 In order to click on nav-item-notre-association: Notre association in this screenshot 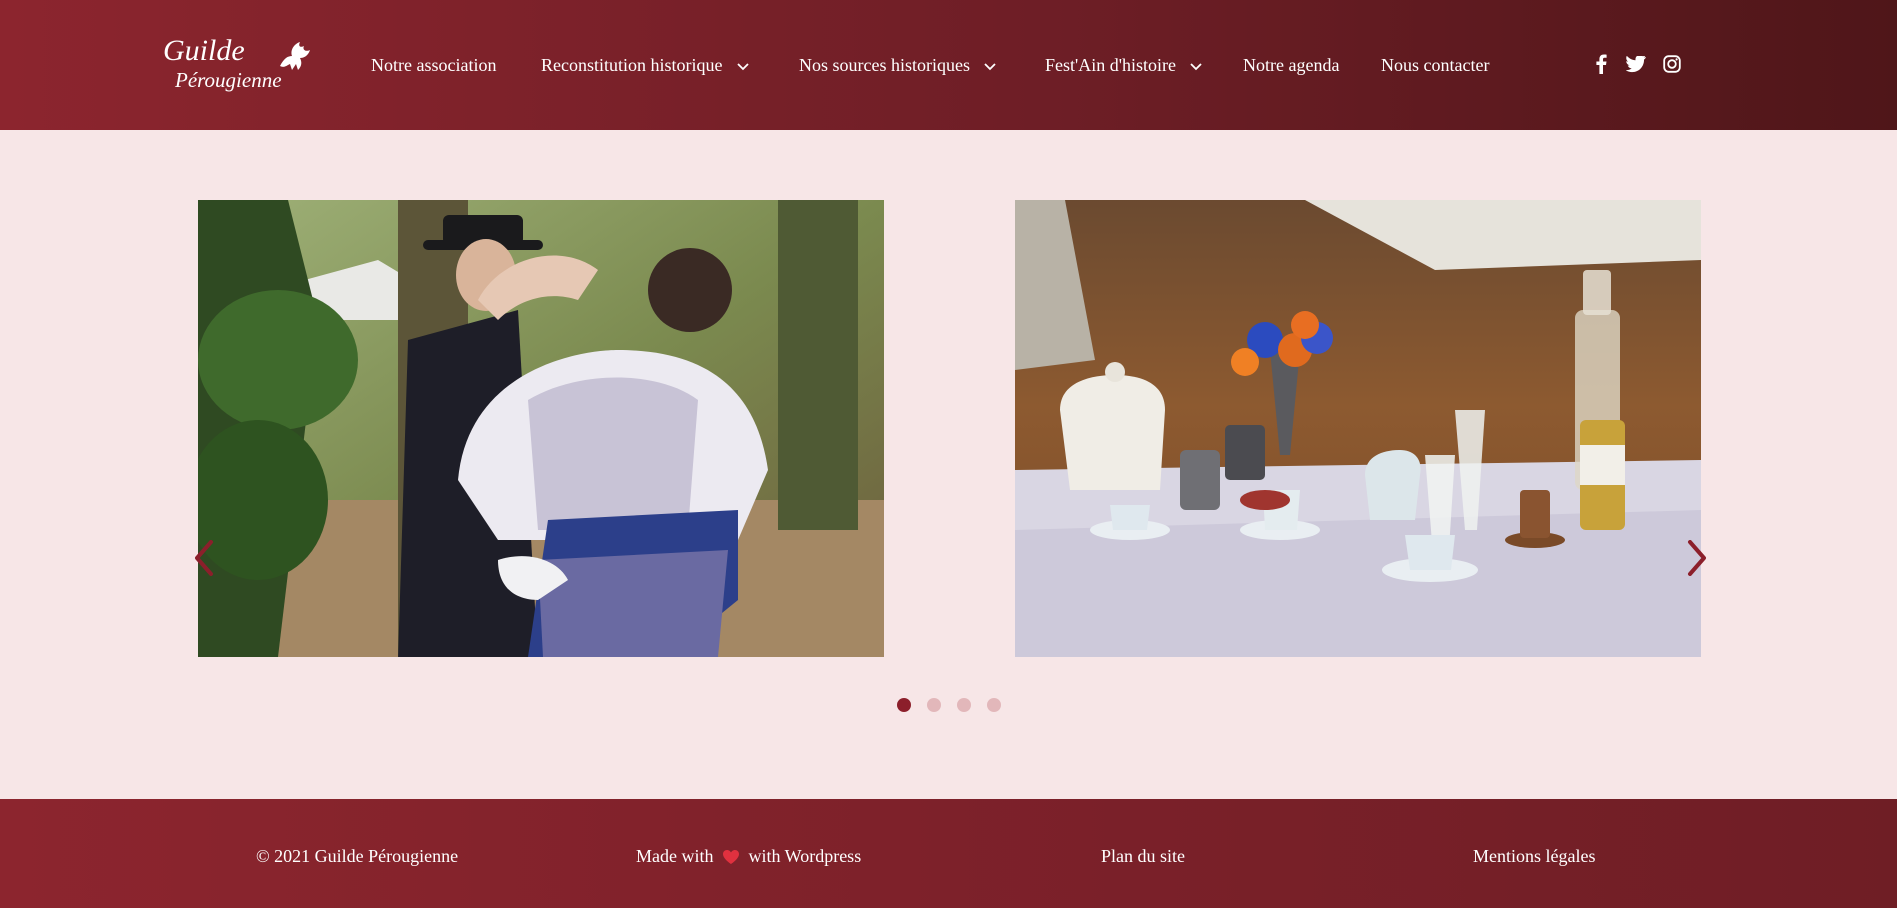, I will do `click(433, 65)`.